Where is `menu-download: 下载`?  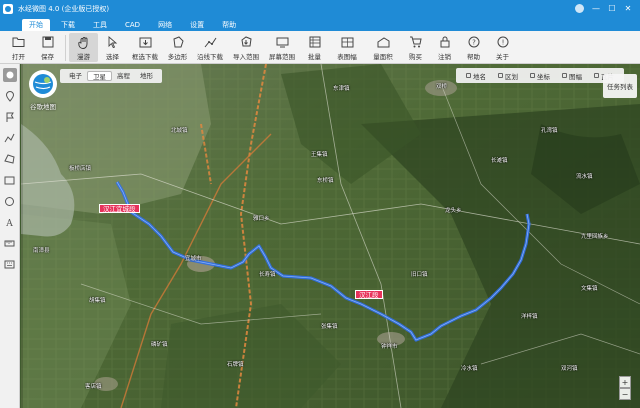 menu-download: 下载 is located at coordinates (68, 25).